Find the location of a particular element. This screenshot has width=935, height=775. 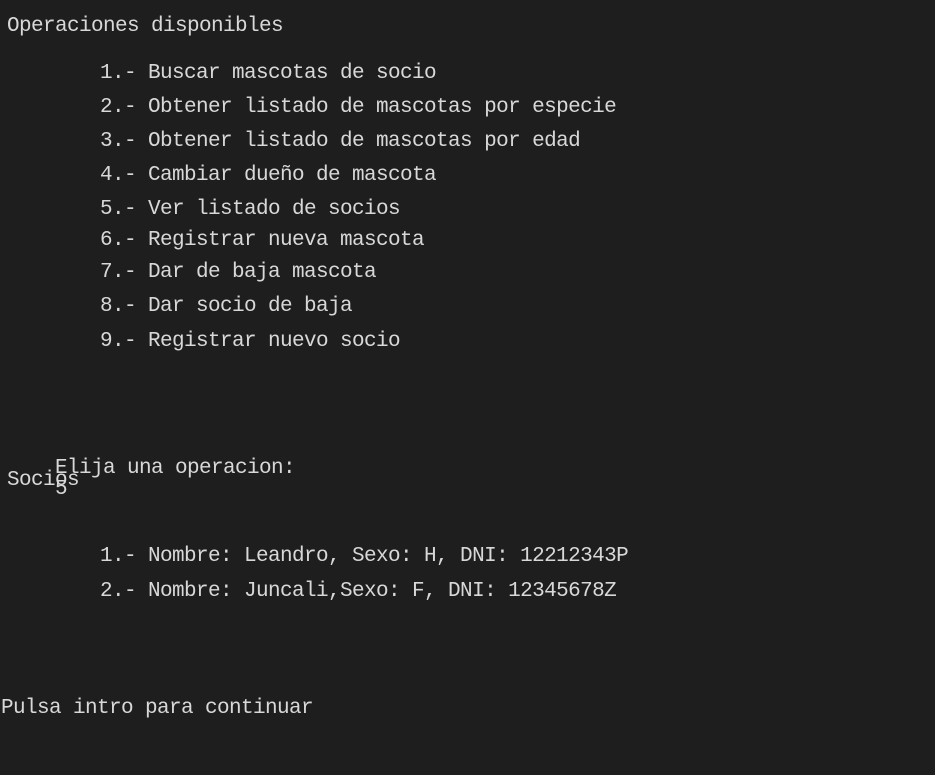

menu-item-1: 1.- Buscar mascotas de socio is located at coordinates (268, 73).